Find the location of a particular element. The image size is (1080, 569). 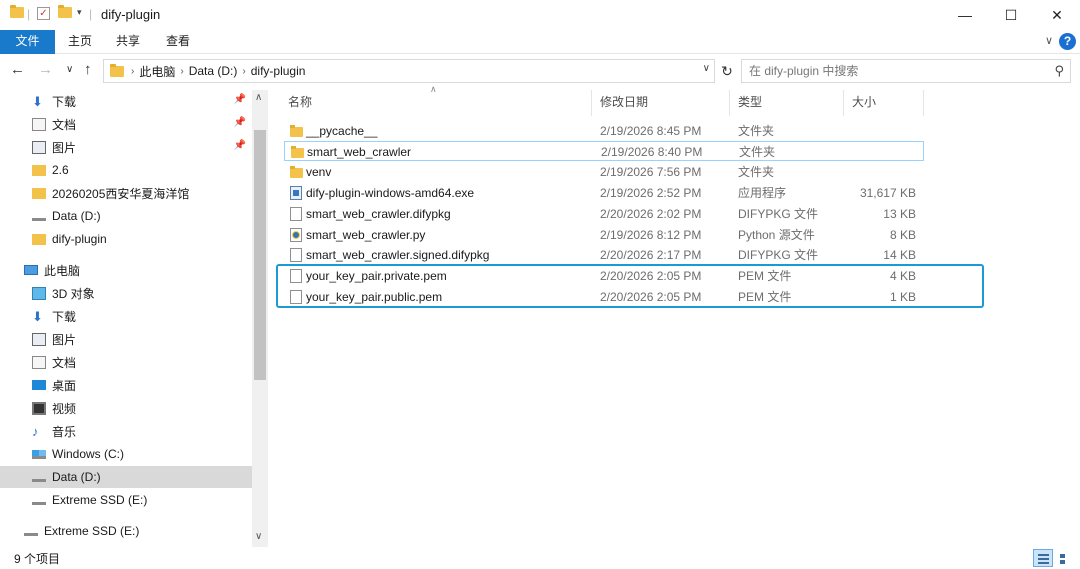

sidebar-item-this-pc: 此电脑 is located at coordinates (126, 270).